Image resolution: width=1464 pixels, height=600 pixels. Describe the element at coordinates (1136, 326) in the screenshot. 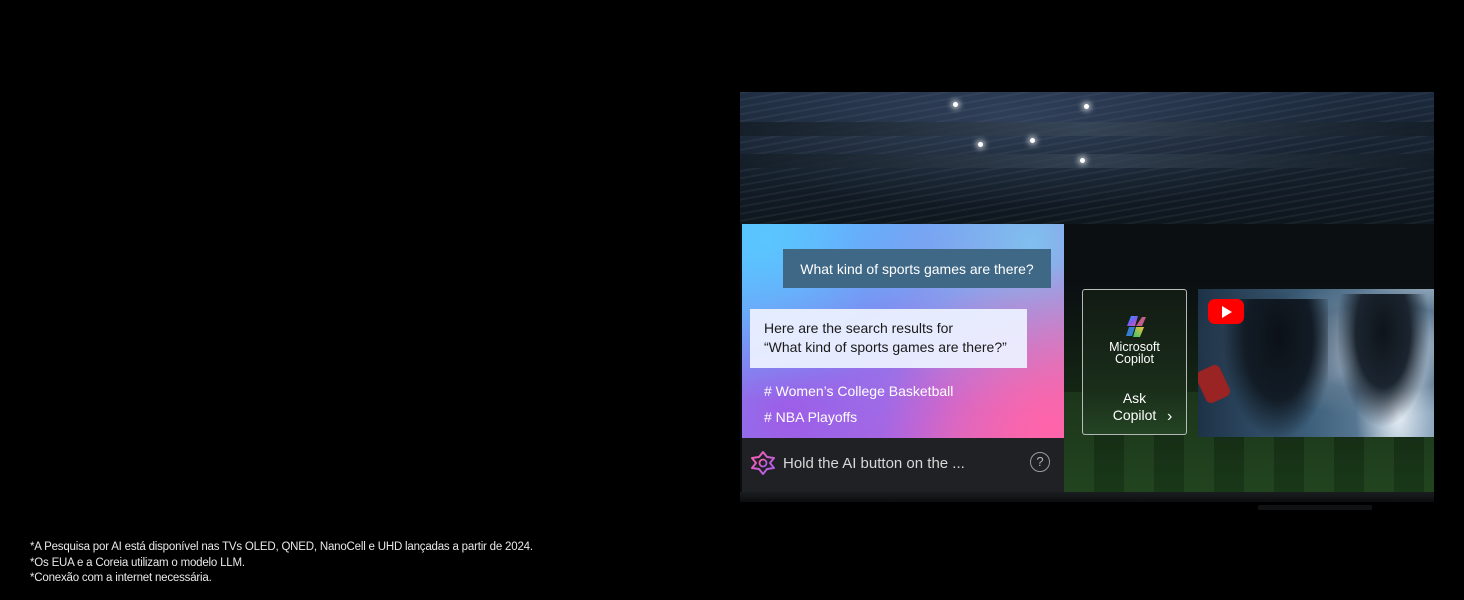

I see `copilot-logo-icon` at that location.